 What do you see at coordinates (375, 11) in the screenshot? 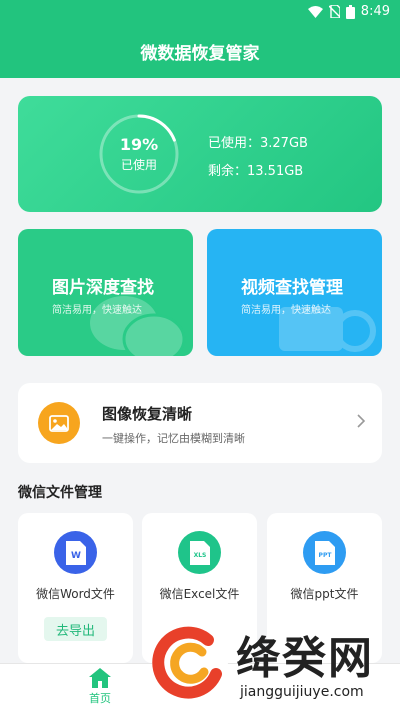
I see `status-time: 8:49` at bounding box center [375, 11].